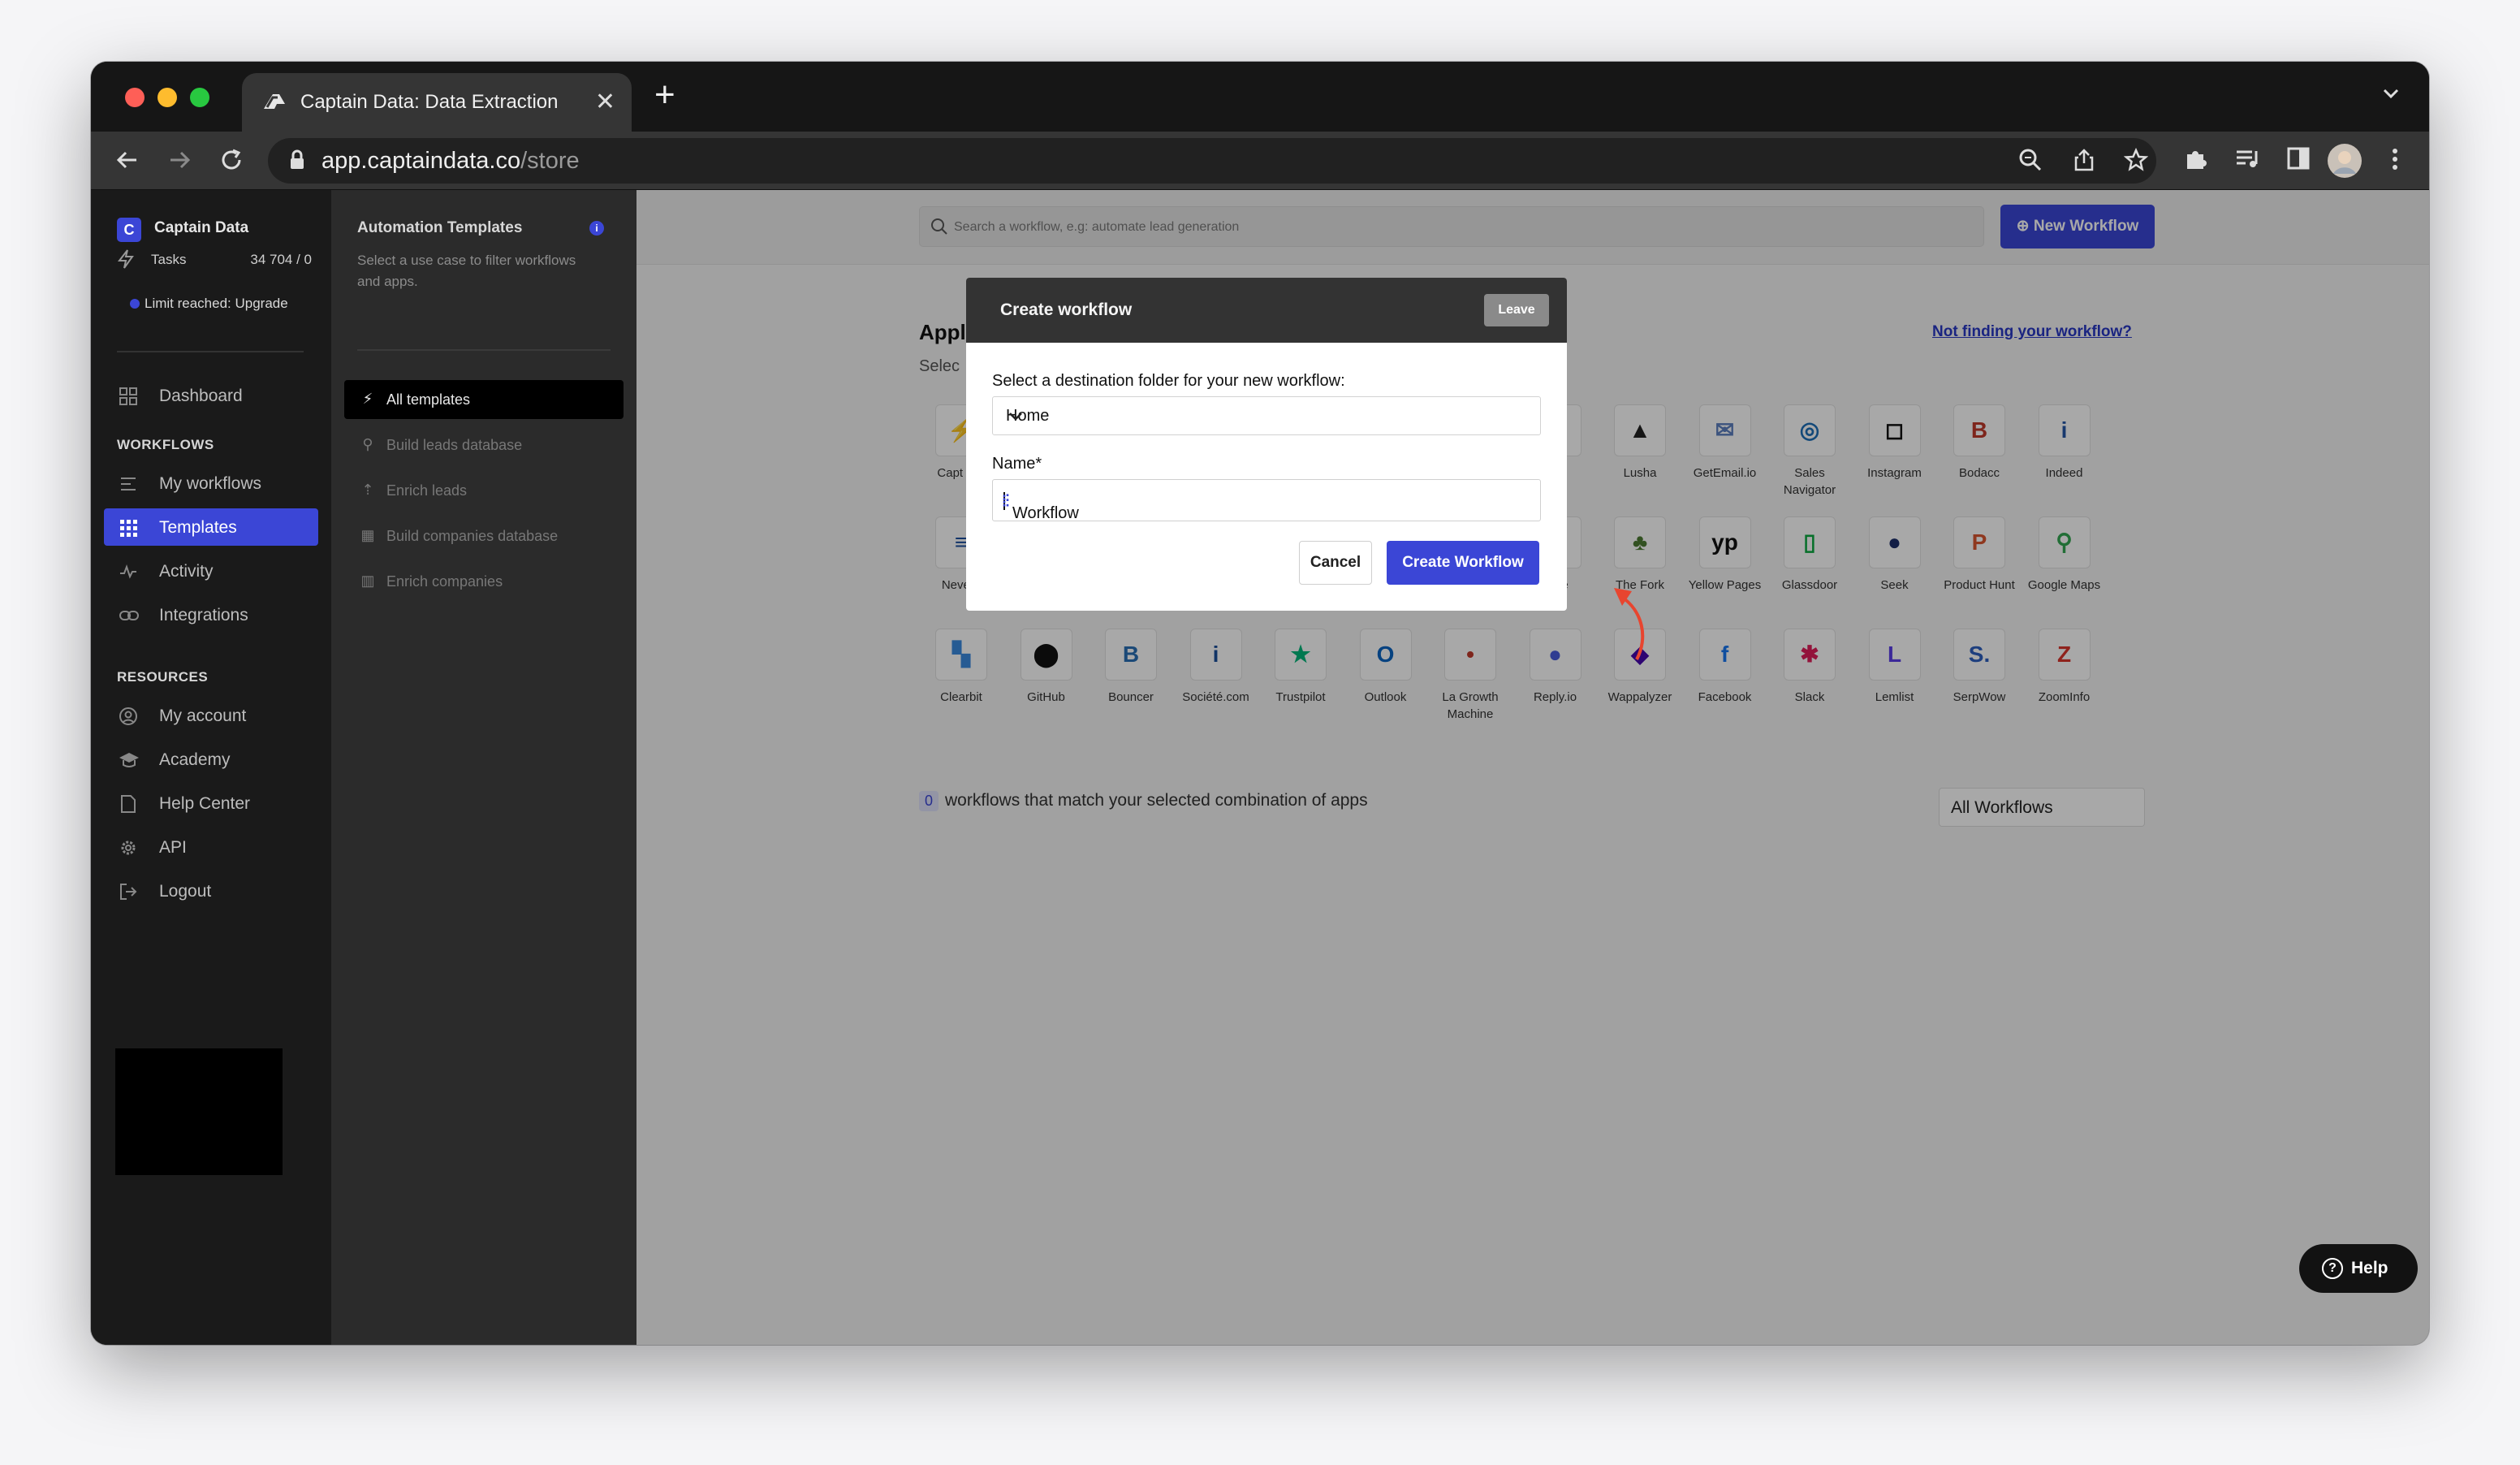 This screenshot has width=2520, height=1465. I want to click on name-label: Name*, so click(1017, 464).